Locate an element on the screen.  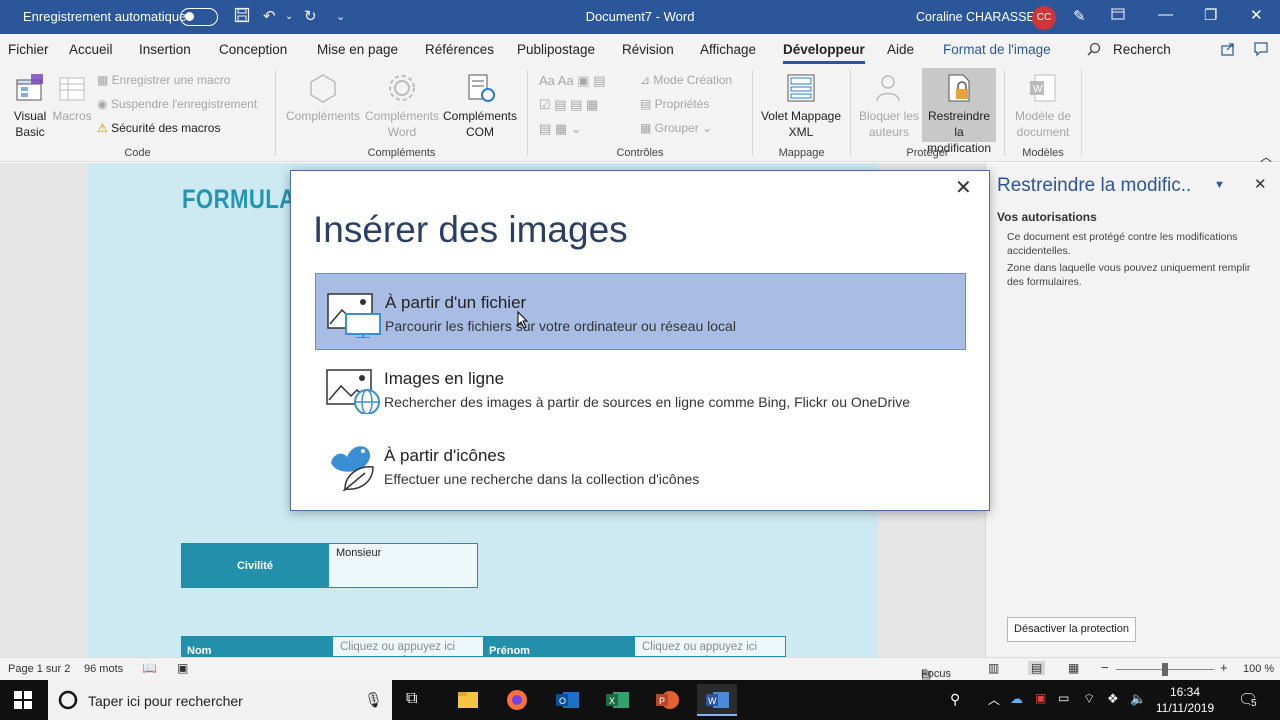
microphone-icon: 🎙 is located at coordinates (373, 700).